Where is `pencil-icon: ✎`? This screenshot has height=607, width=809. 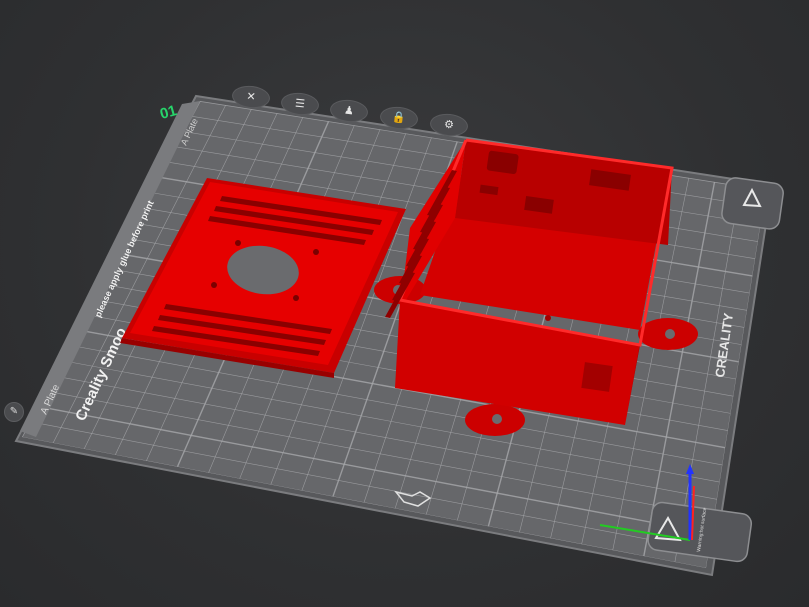
pencil-icon: ✎ is located at coordinates (14, 411).